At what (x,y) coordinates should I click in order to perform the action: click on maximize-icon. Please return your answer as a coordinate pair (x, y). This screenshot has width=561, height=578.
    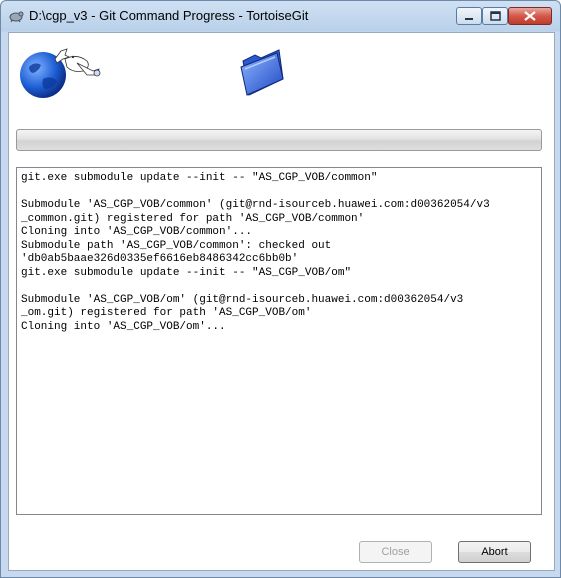
    Looking at the image, I should click on (495, 16).